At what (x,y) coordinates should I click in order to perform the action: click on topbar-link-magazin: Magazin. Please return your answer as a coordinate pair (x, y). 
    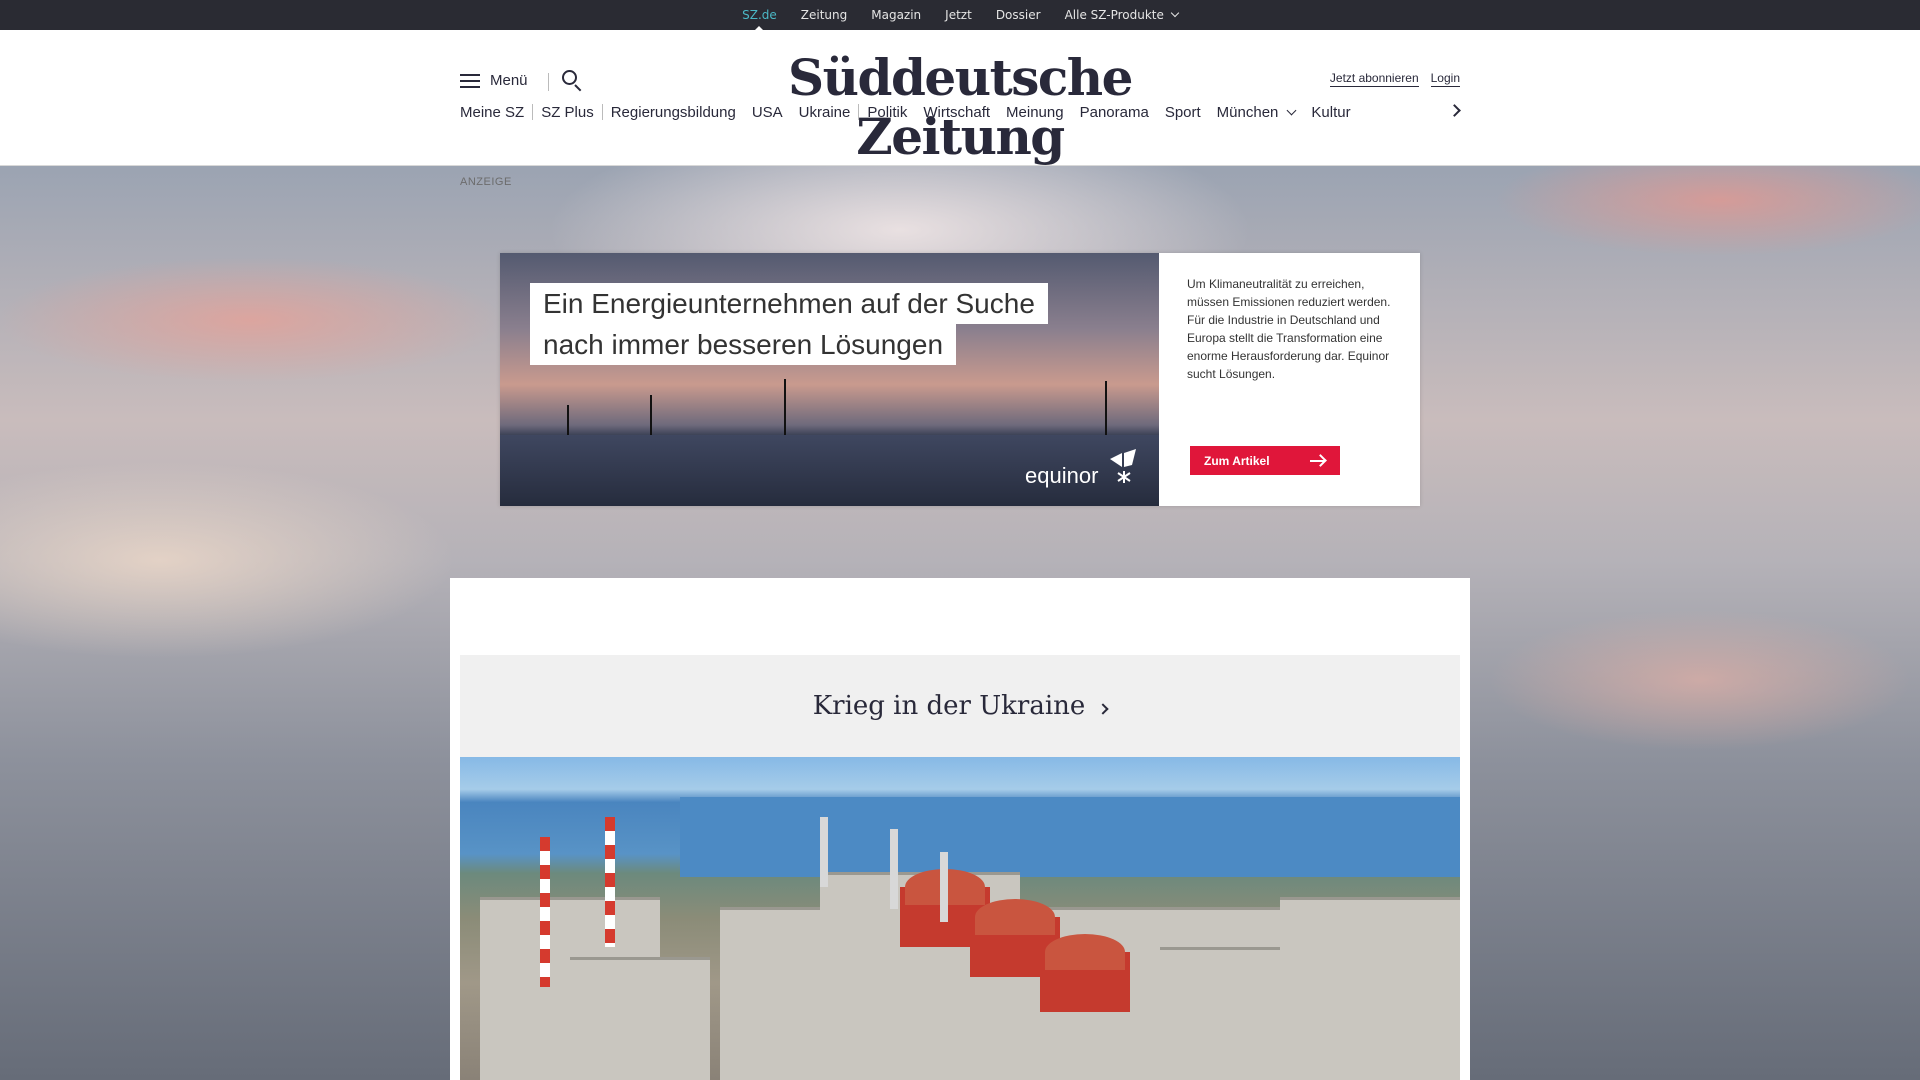
    Looking at the image, I should click on (896, 15).